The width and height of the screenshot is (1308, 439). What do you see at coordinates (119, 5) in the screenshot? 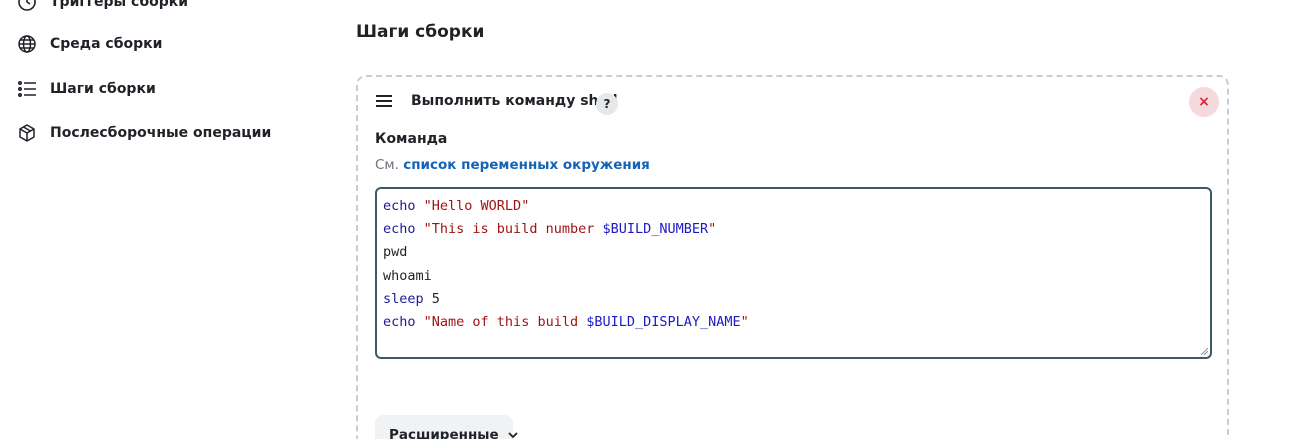
I see `sidebar-item-label: Триггеры сборки` at bounding box center [119, 5].